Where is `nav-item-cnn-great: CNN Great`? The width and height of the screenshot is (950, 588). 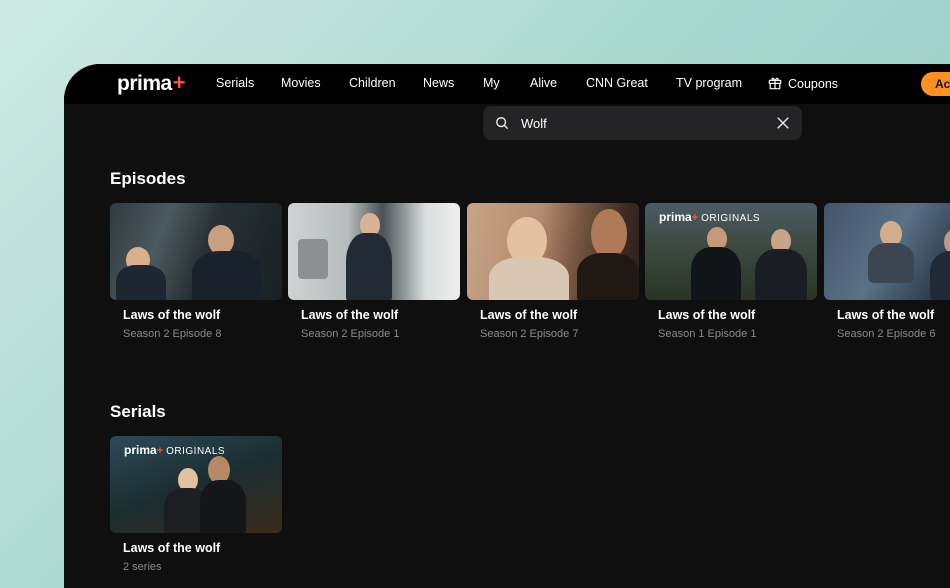
nav-item-cnn-great: CNN Great is located at coordinates (617, 83).